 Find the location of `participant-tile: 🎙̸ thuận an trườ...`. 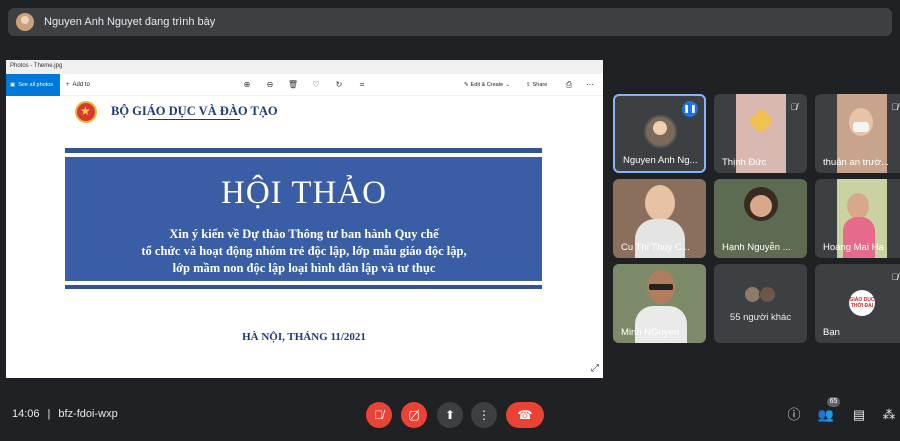

participant-tile: 🎙̸ thuận an trườ... is located at coordinates (857, 133).